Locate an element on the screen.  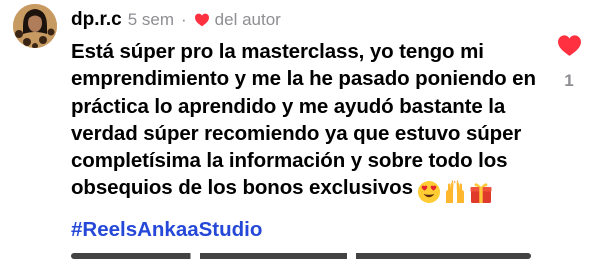
emoji-group is located at coordinates (456, 190).